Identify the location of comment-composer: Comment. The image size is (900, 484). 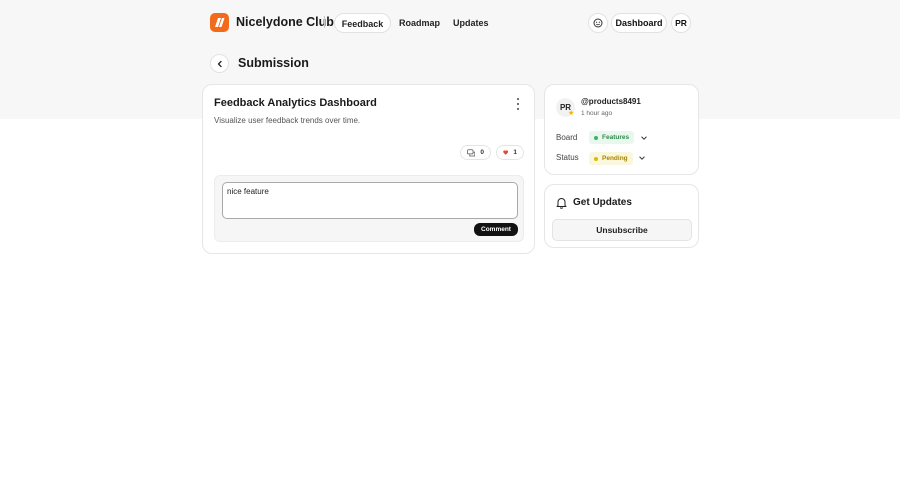
(369, 208).